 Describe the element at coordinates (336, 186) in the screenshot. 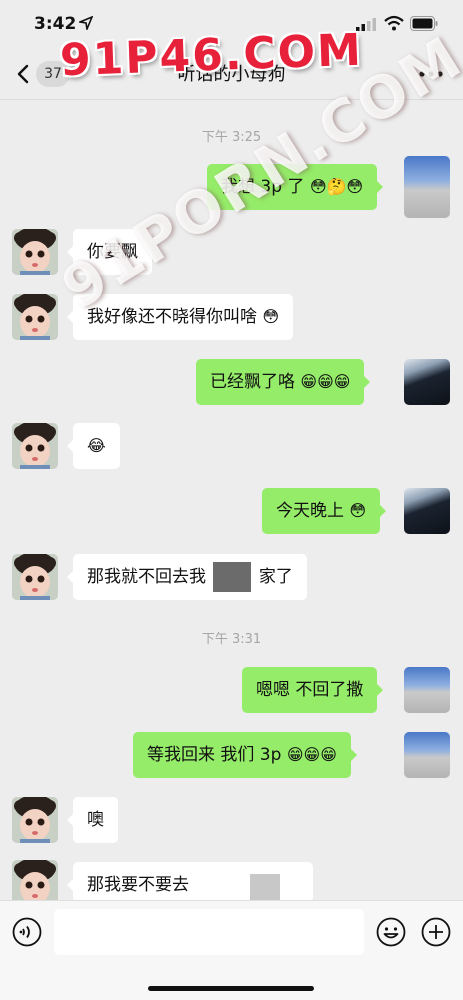

I see `emoji-sequence: 😳🤔😳` at that location.